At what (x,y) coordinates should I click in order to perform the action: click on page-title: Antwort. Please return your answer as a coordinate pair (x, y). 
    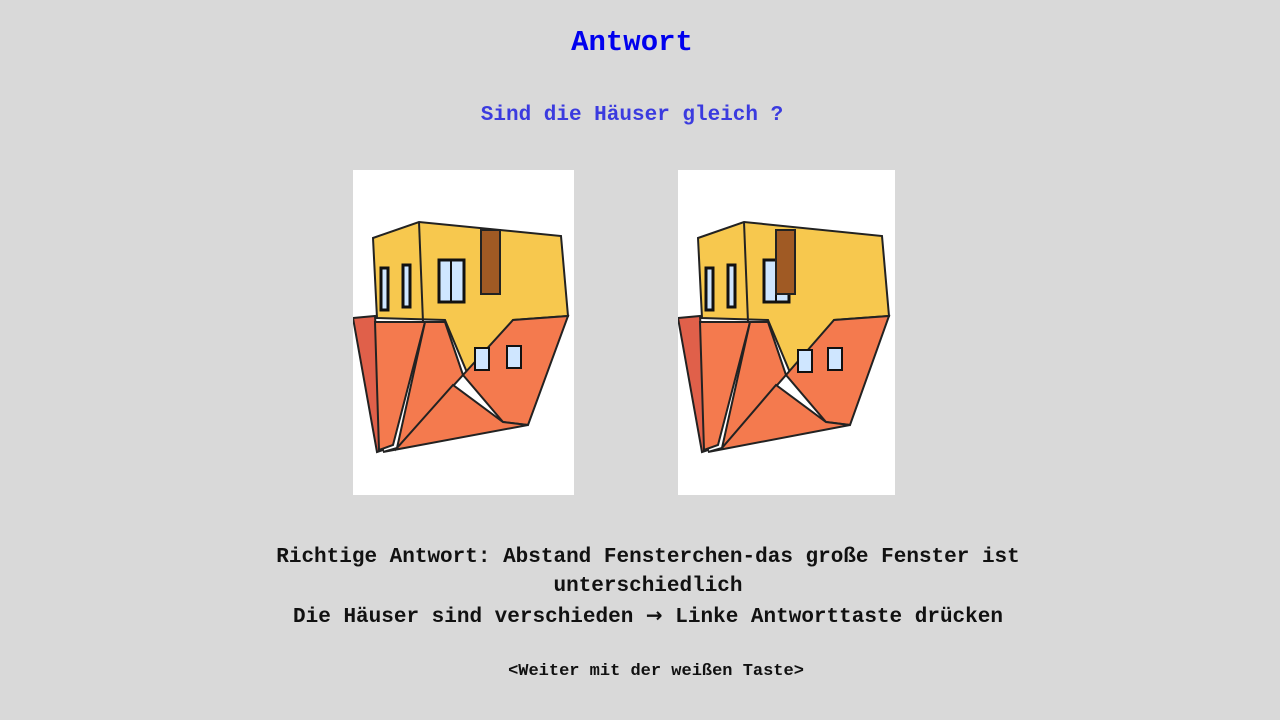
    Looking at the image, I should click on (632, 42).